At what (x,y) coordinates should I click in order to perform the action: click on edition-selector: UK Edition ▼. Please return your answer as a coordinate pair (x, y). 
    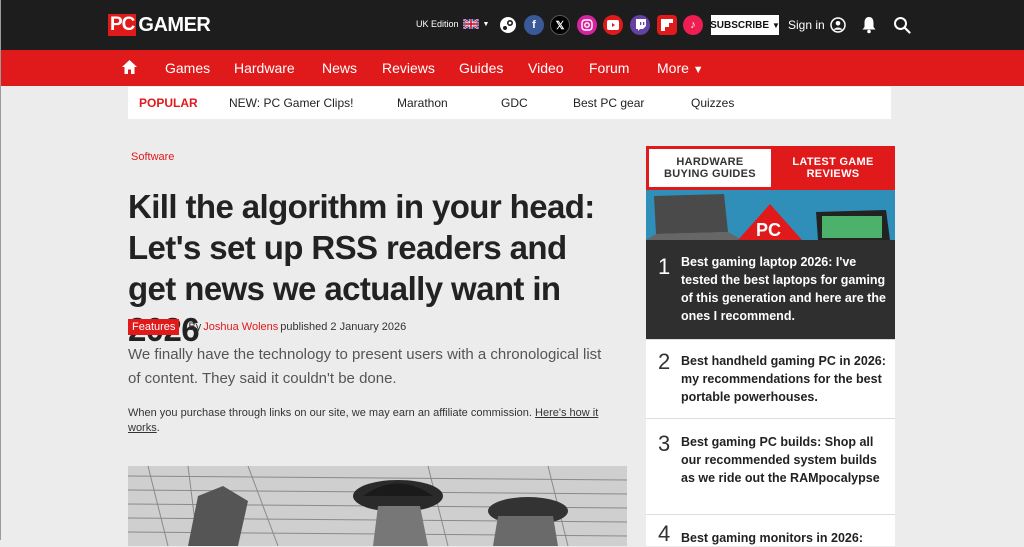
    Looking at the image, I should click on (452, 24).